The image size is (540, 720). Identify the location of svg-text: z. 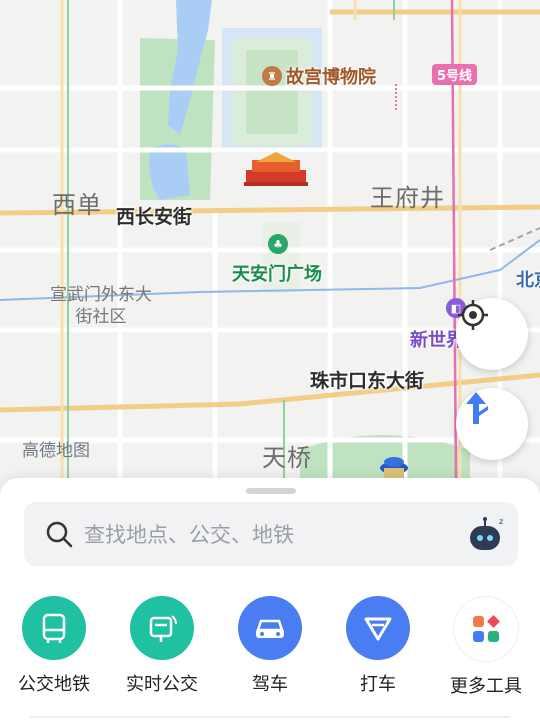
(501, 521).